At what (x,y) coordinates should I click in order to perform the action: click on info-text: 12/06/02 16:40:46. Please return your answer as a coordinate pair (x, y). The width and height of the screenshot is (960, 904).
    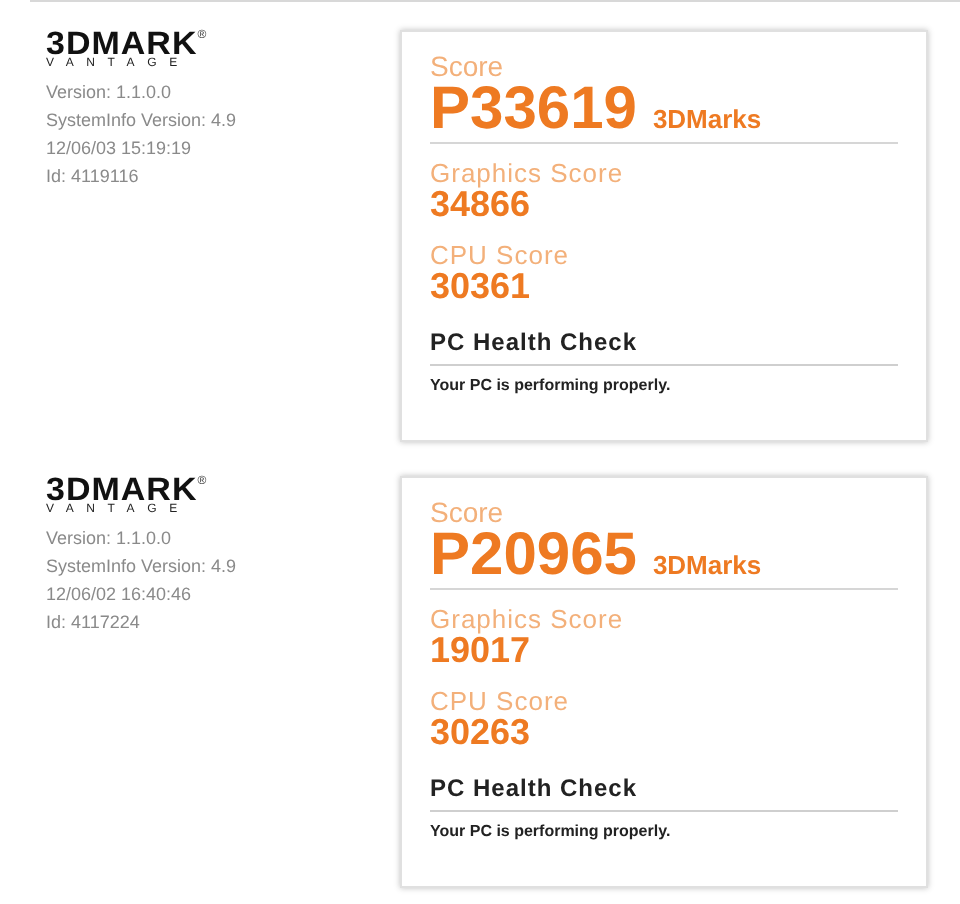
    Looking at the image, I should click on (120, 595).